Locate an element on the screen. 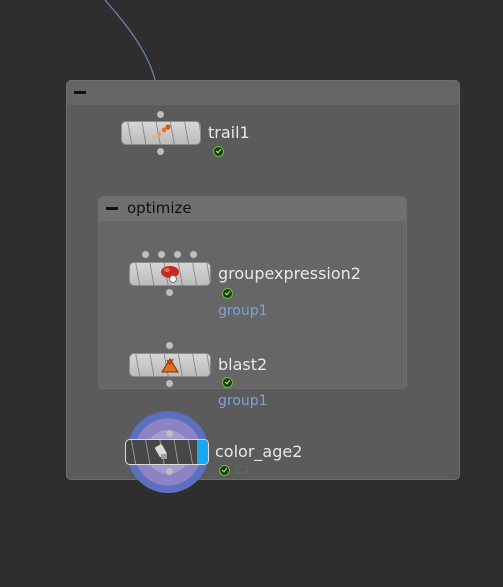  node-groupexpression2 is located at coordinates (170, 274).